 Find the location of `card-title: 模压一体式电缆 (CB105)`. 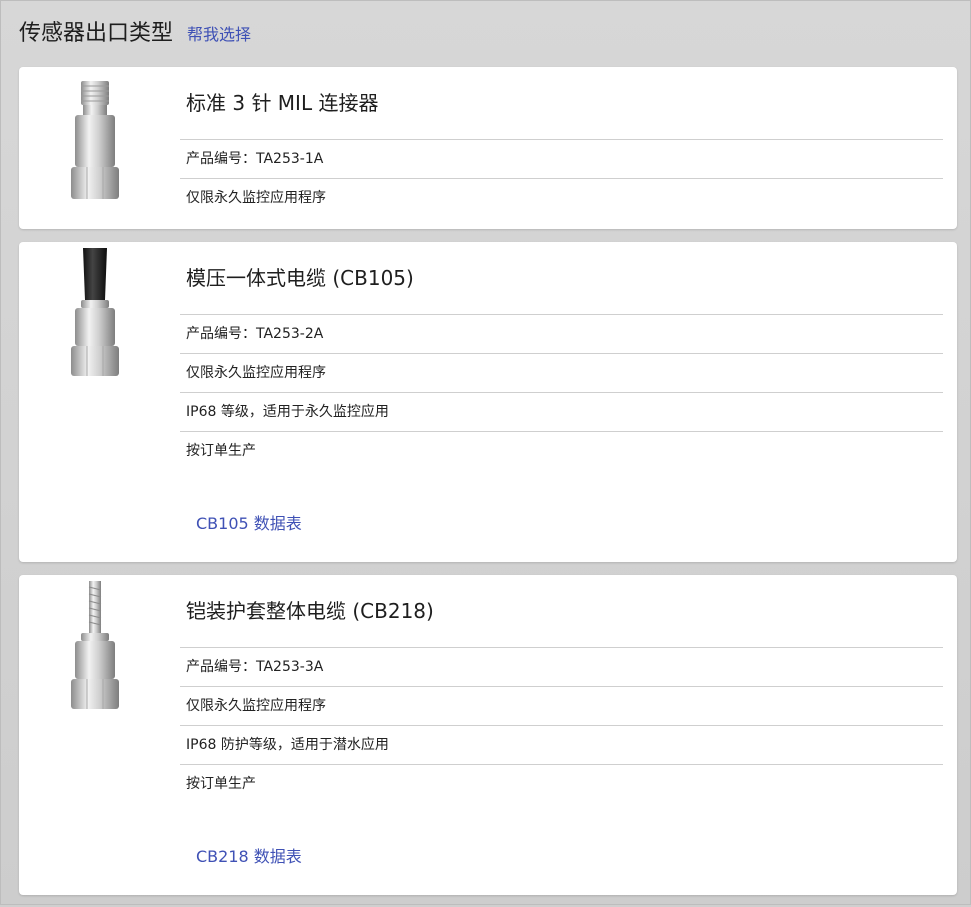

card-title: 模压一体式电缆 (CB105) is located at coordinates (300, 278).